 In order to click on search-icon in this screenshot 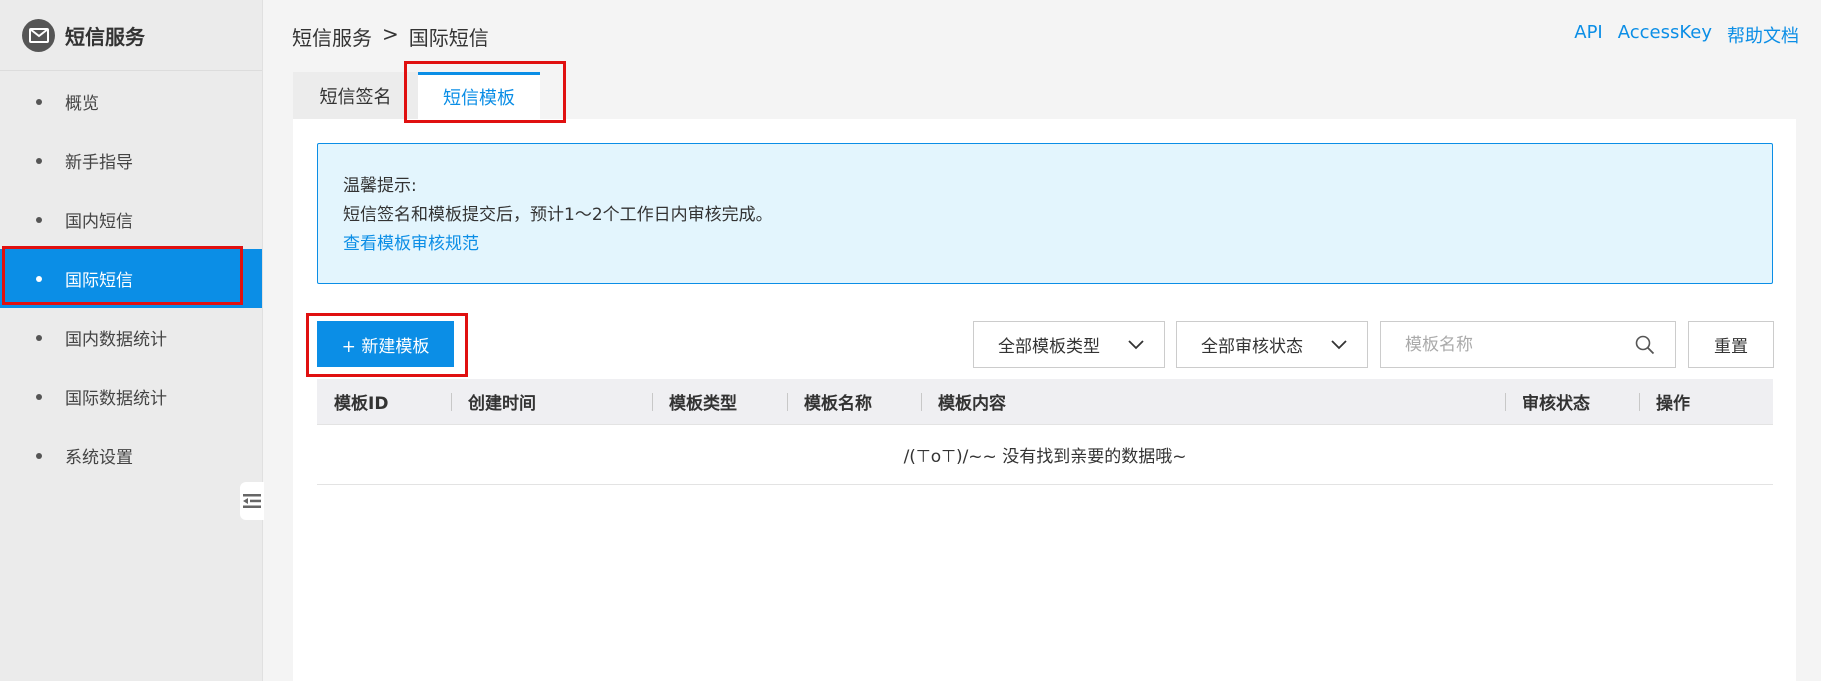, I will do `click(1645, 345)`.